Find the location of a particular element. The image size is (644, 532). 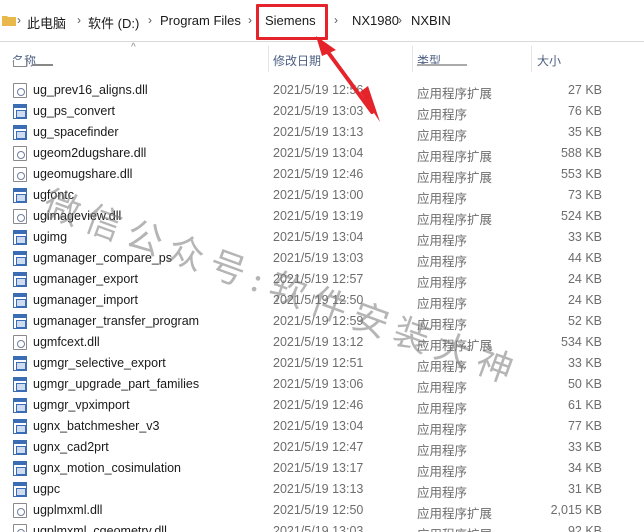

highlight-annotation-box is located at coordinates (292, 22).